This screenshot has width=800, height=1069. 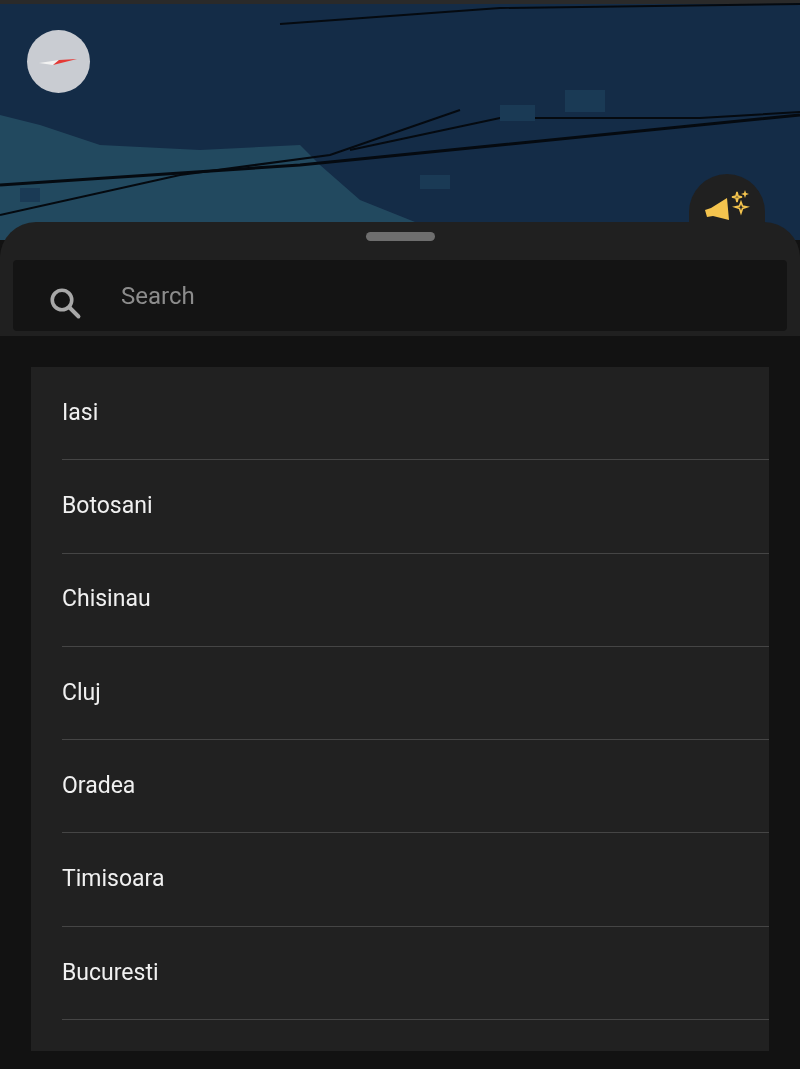 I want to click on place-item: Iasi, so click(x=415, y=414).